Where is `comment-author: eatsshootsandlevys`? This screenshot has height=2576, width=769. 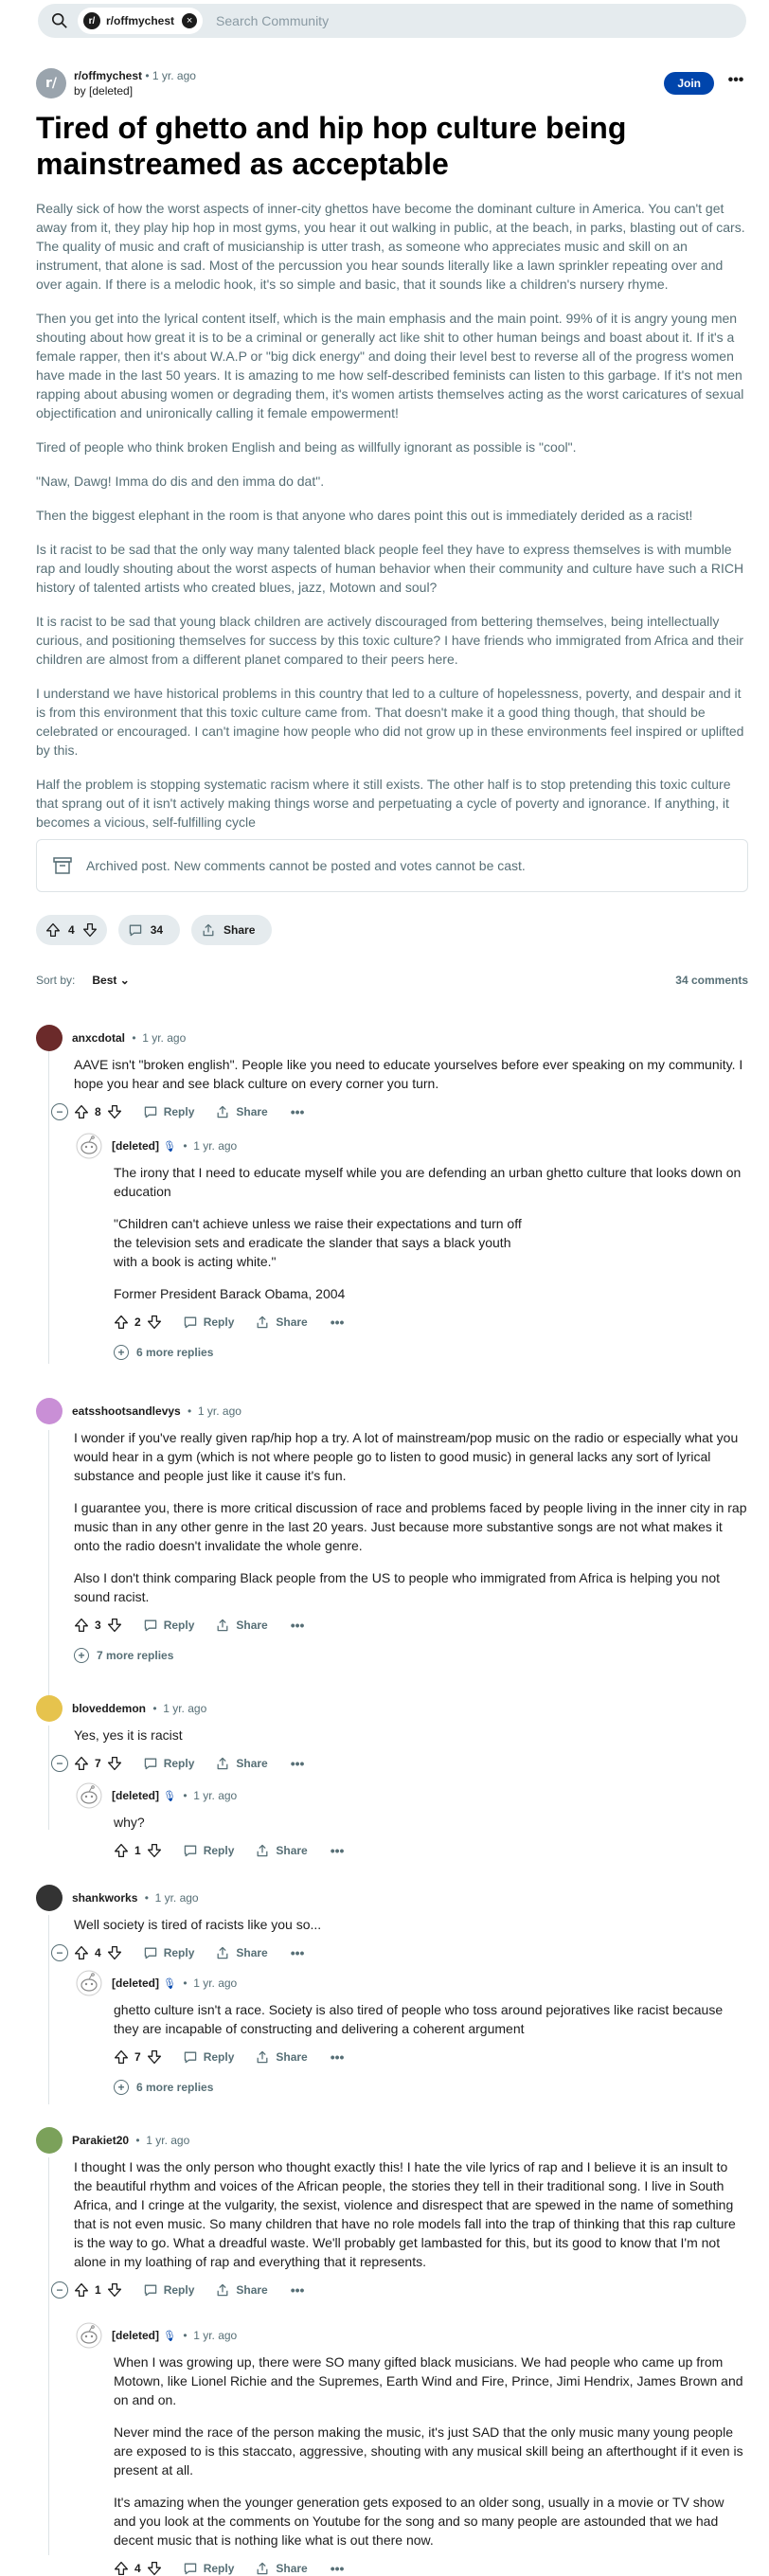 comment-author: eatsshootsandlevys is located at coordinates (126, 1411).